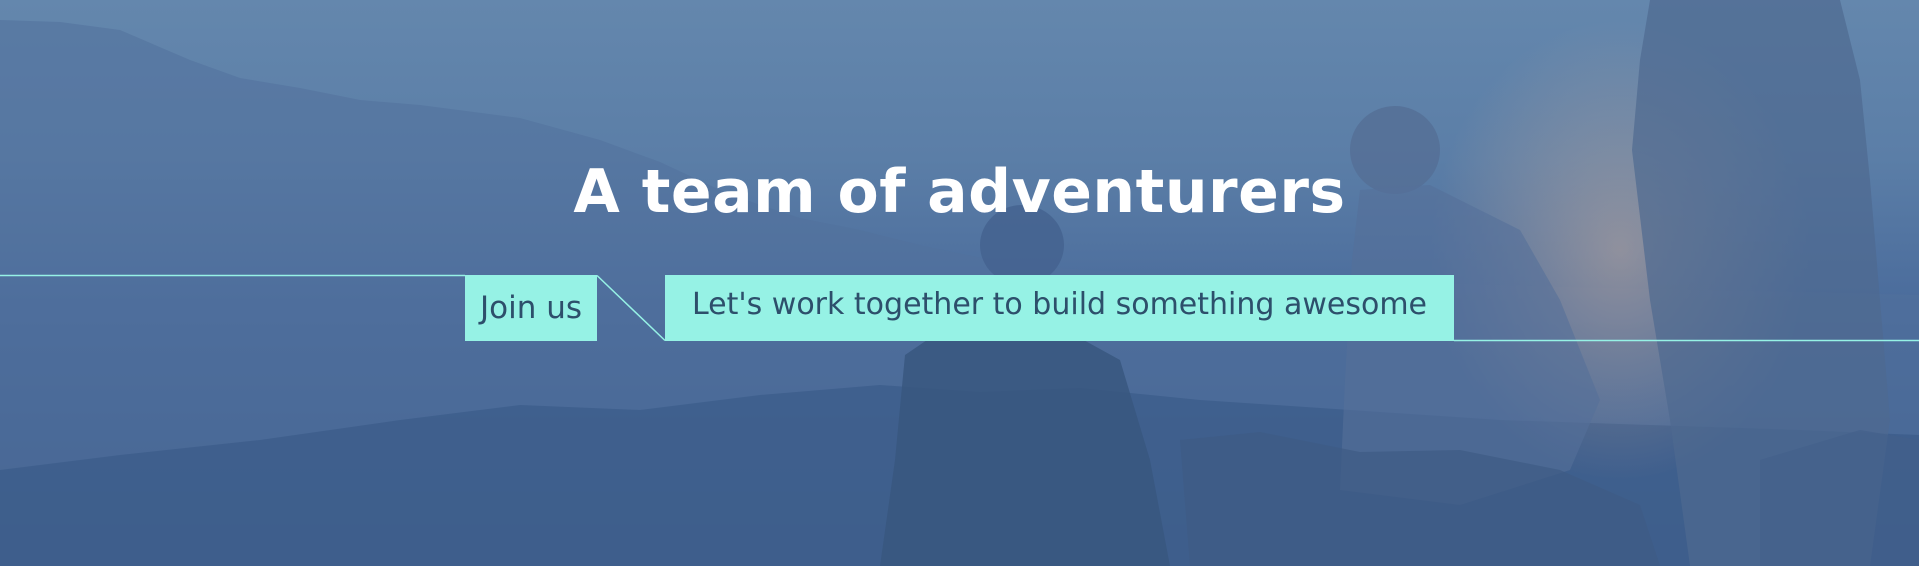  What do you see at coordinates (531, 308) in the screenshot?
I see `join-us-button: Join us` at bounding box center [531, 308].